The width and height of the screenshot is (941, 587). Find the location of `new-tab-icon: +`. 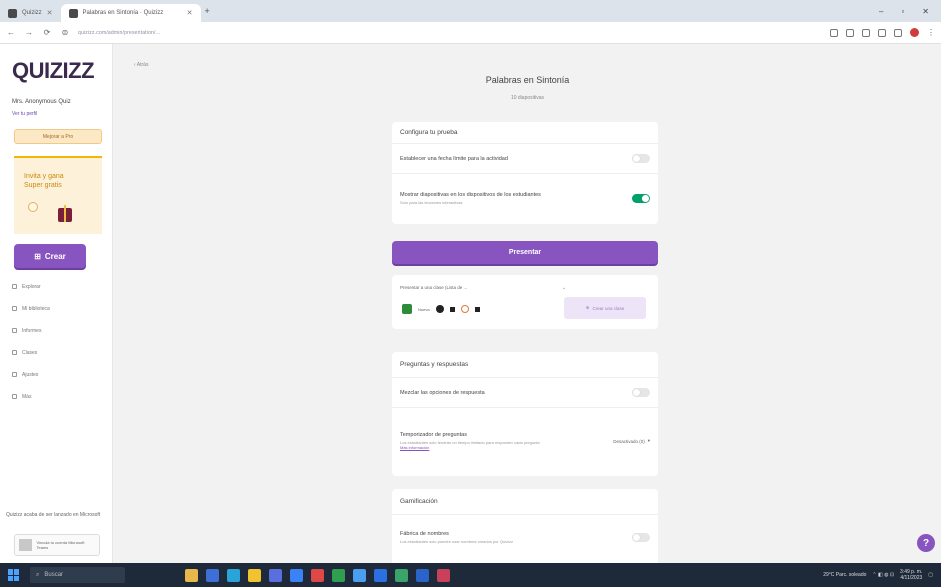

new-tab-icon: + is located at coordinates (207, 11).